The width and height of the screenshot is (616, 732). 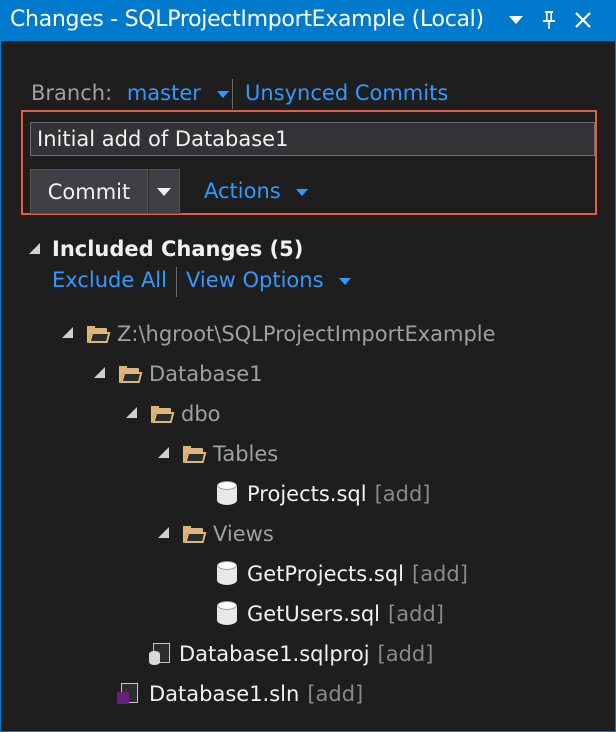 What do you see at coordinates (312, 139) in the screenshot?
I see `commit-message-input: Initial add of Database1` at bounding box center [312, 139].